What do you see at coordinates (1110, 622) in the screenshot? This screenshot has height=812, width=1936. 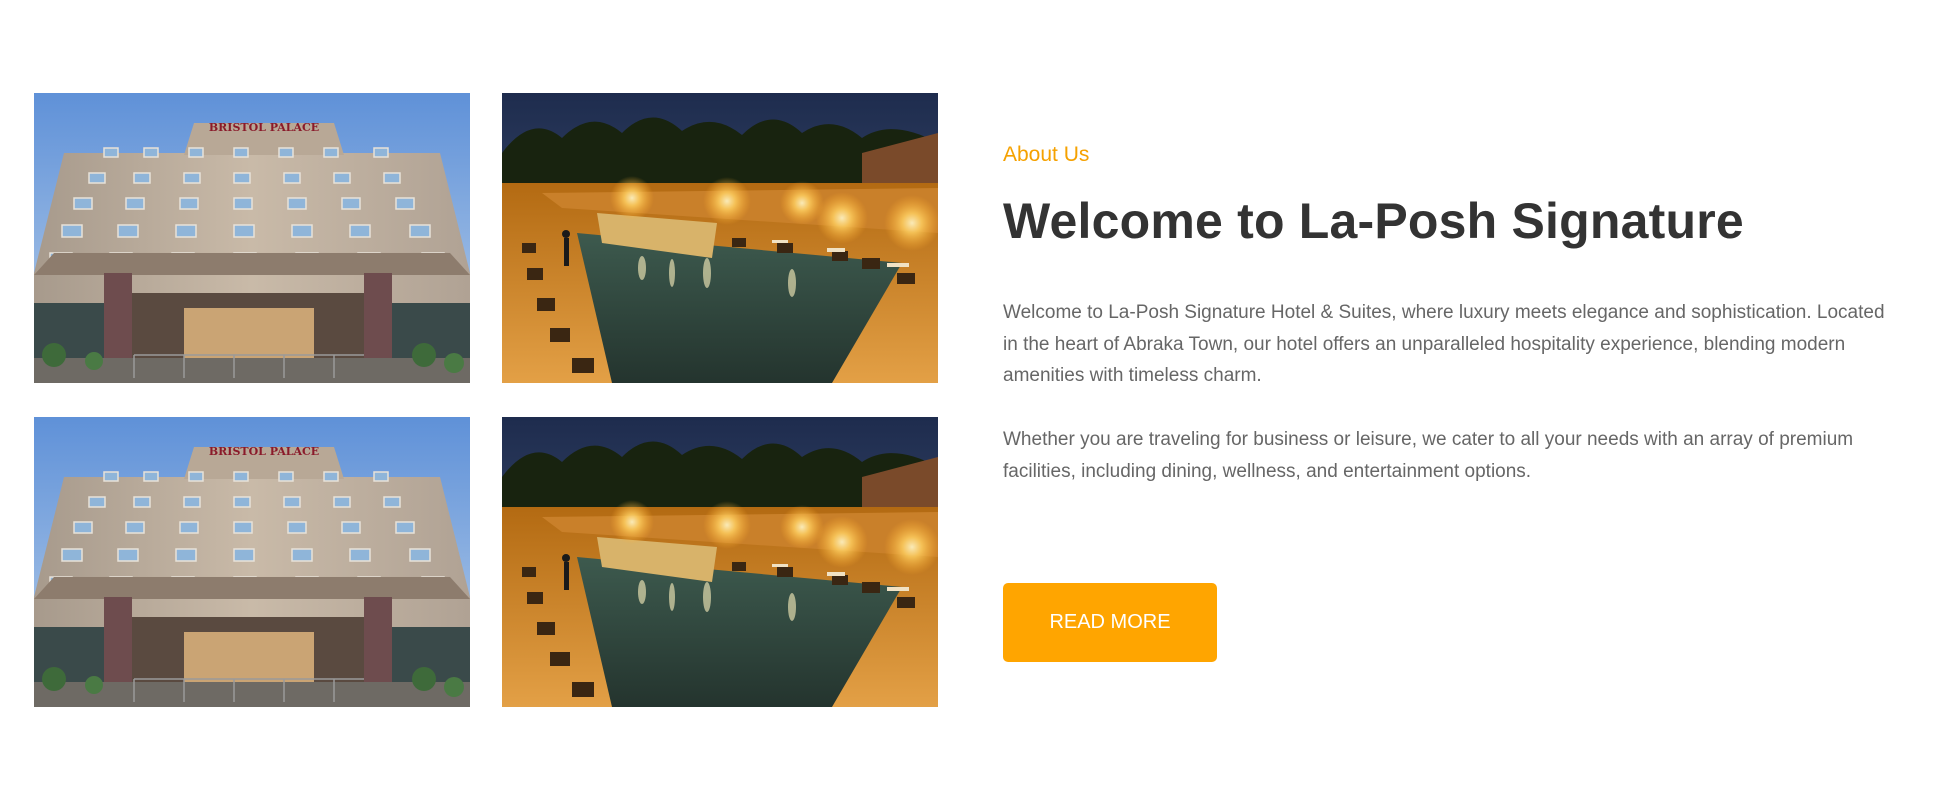 I see `read-more-button: READ MORE` at bounding box center [1110, 622].